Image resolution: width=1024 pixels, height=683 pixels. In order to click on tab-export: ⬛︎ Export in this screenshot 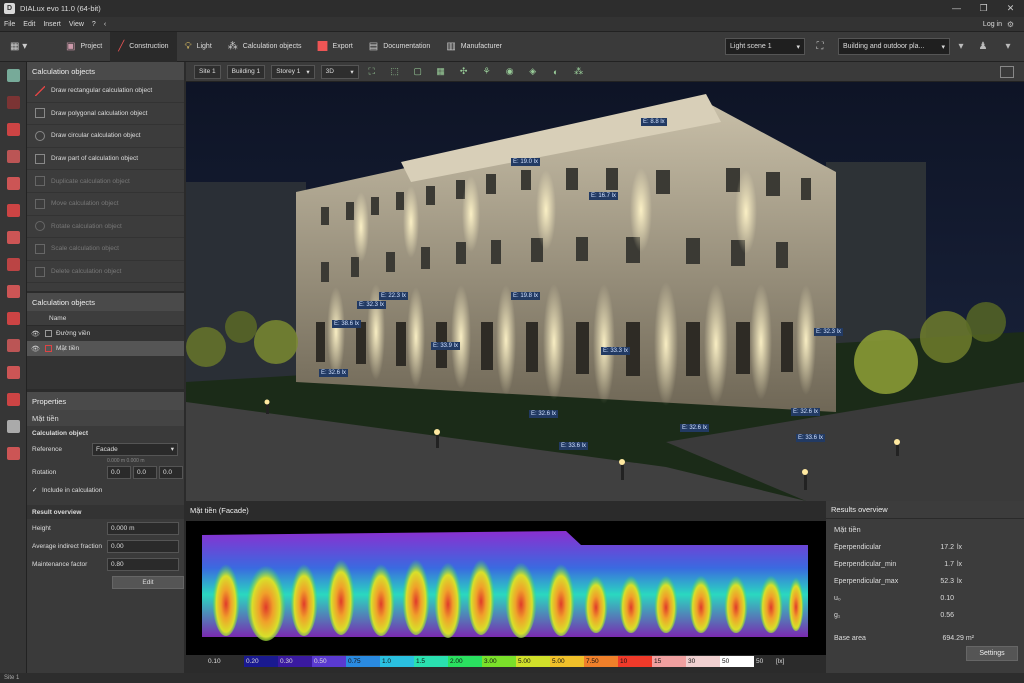, I will do `click(335, 47)`.